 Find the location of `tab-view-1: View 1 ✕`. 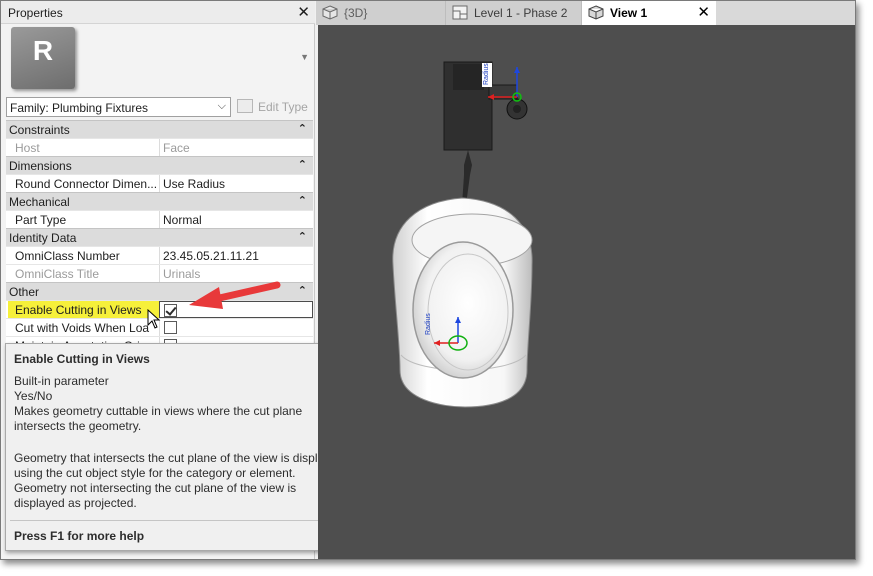

tab-view-1: View 1 ✕ is located at coordinates (649, 13).